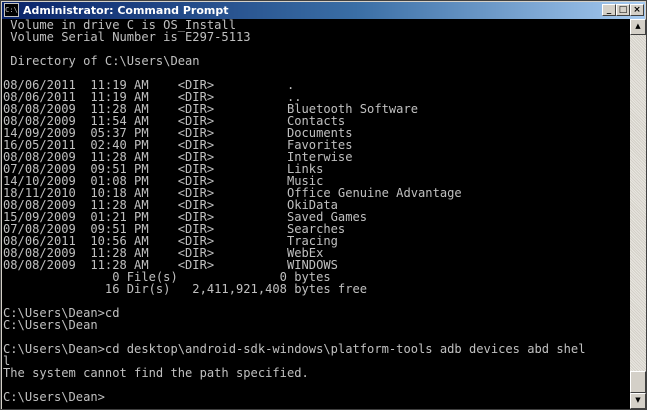 This screenshot has height=410, width=647. Describe the element at coordinates (323, 10) in the screenshot. I see `title-bar: C:\ Administrator: Command Prompt _ □ ×` at that location.